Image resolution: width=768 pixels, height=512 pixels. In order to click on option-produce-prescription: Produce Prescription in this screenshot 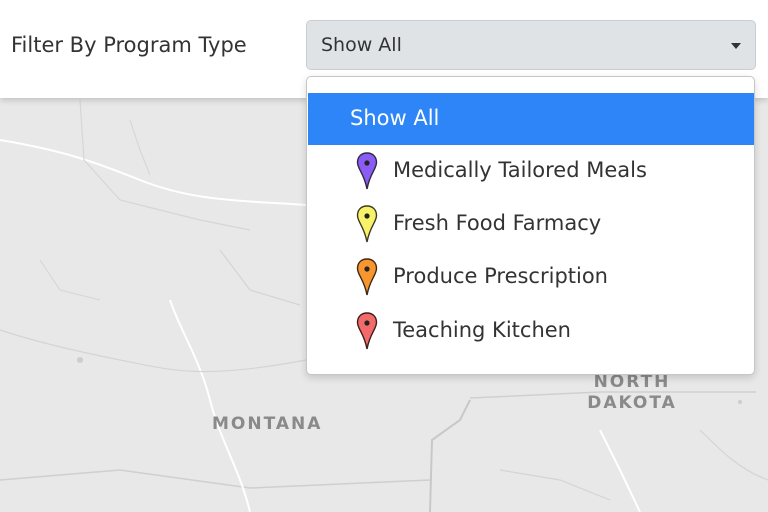, I will do `click(531, 277)`.